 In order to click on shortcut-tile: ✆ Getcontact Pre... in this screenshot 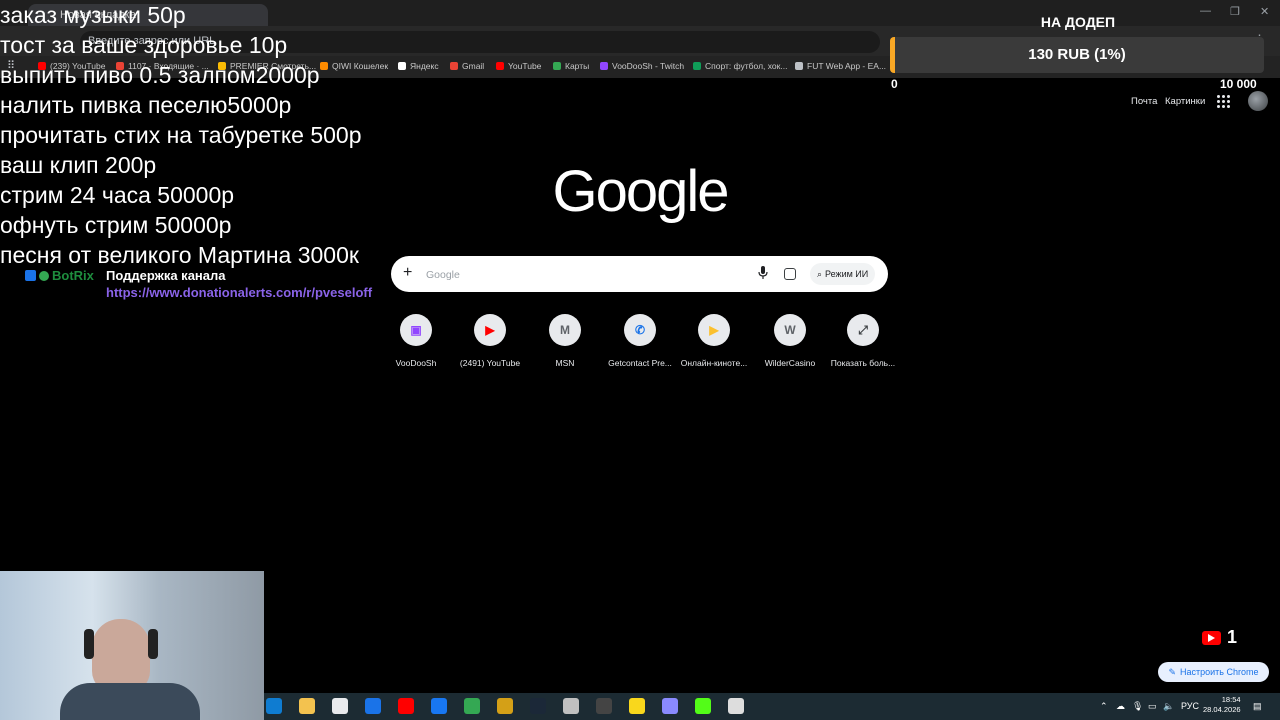, I will do `click(640, 341)`.